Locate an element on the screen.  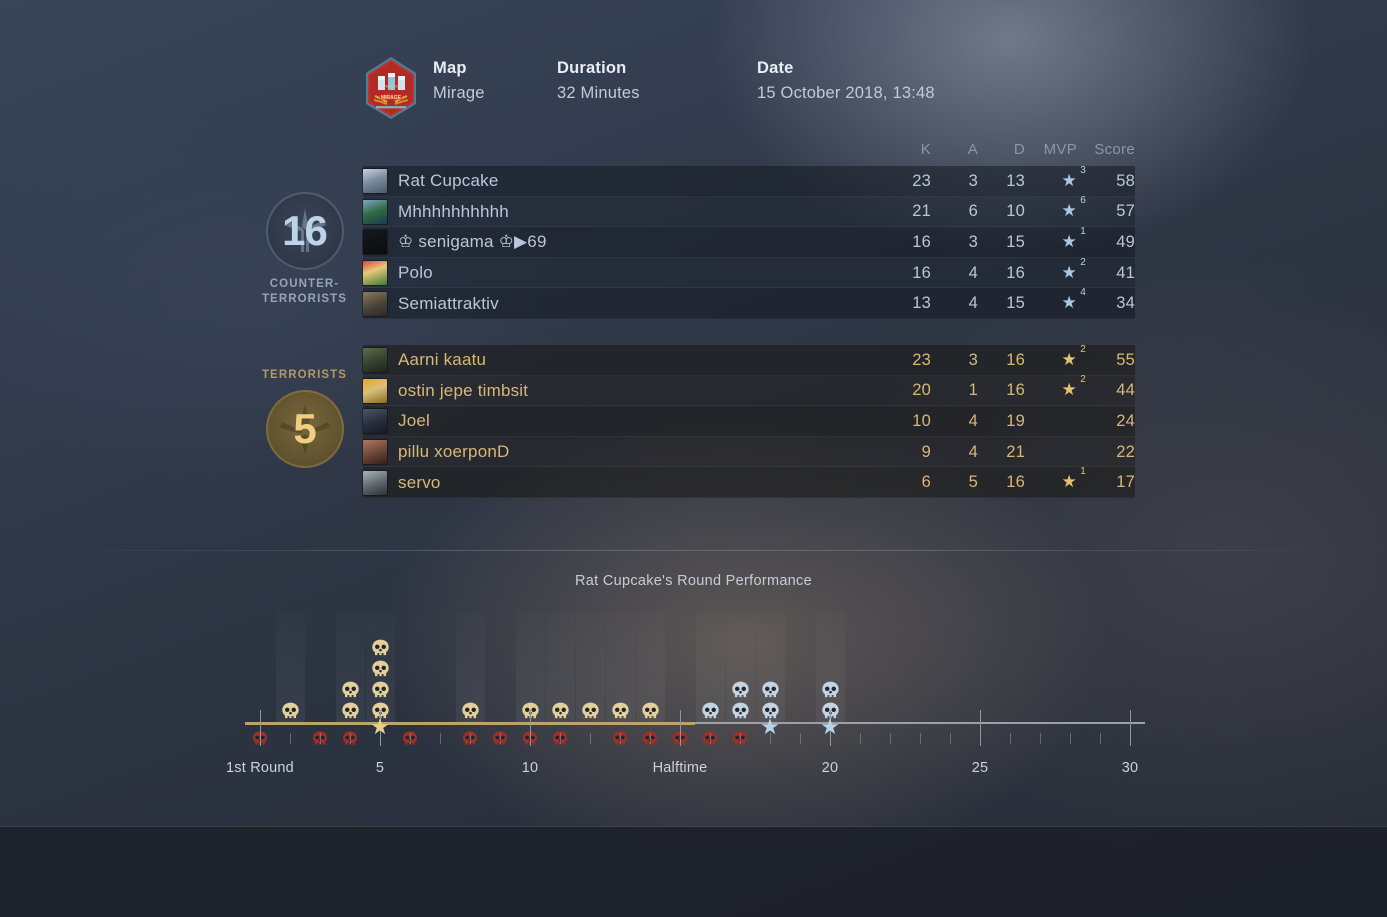
meta-map: Map Mirage is located at coordinates (495, 81).